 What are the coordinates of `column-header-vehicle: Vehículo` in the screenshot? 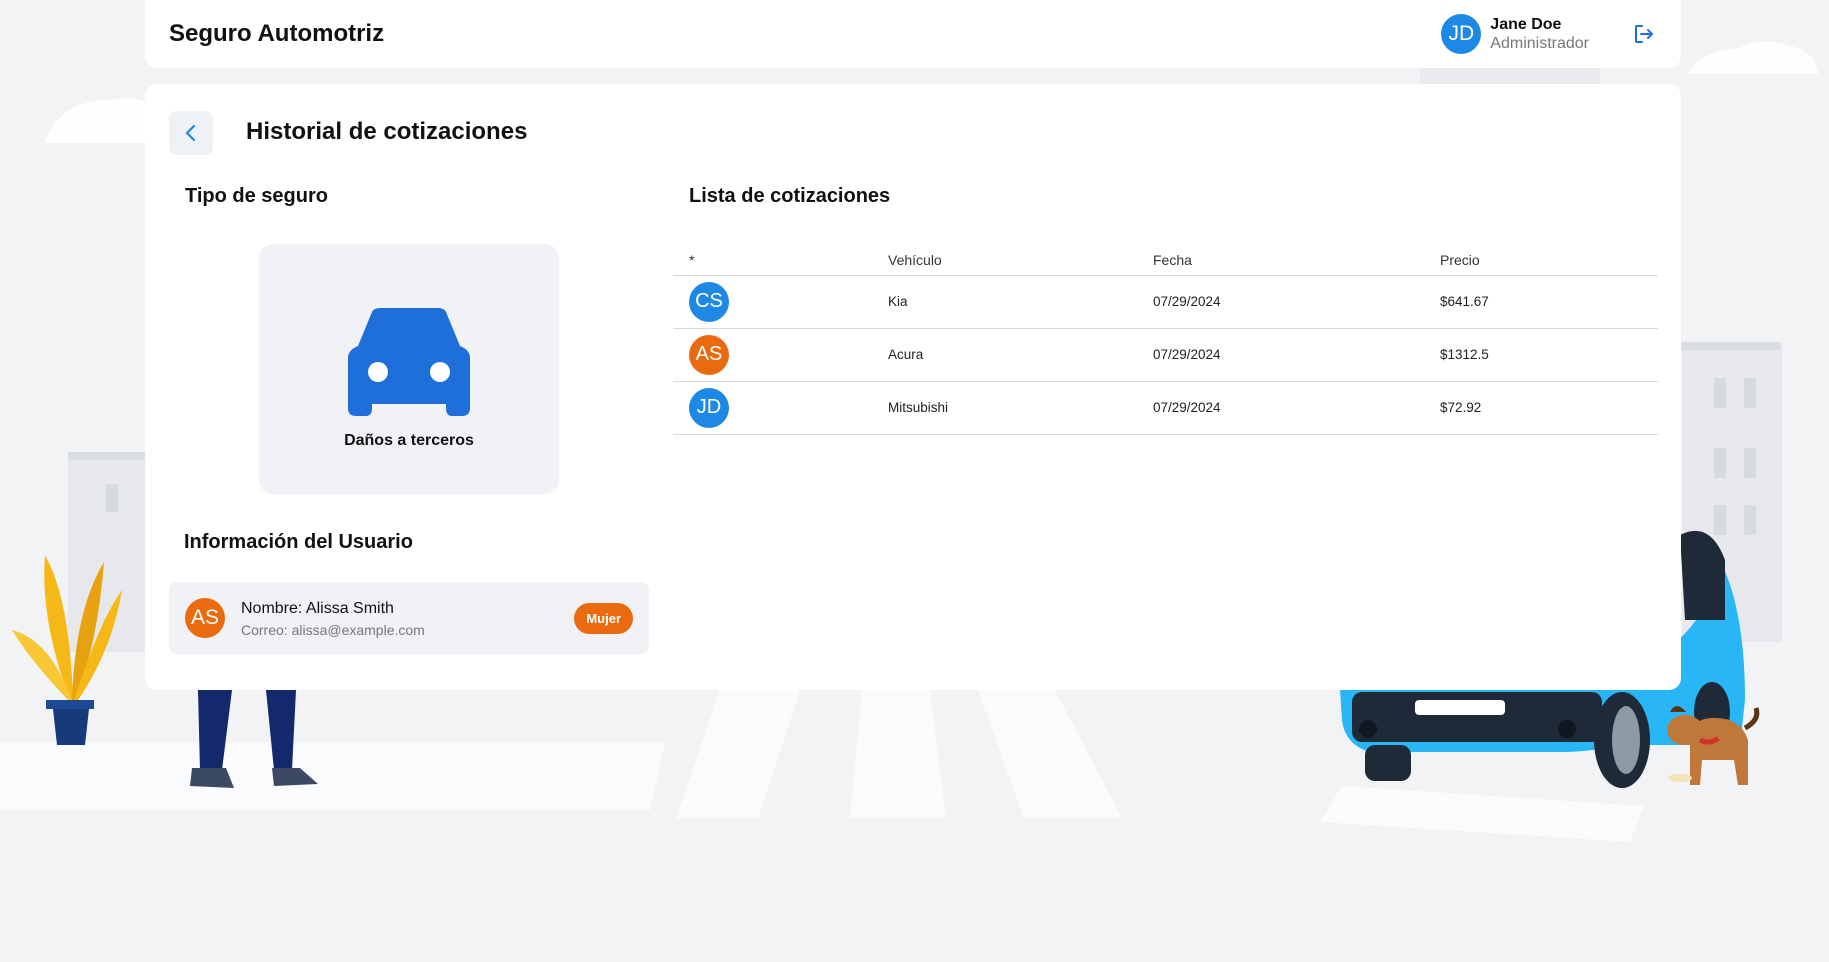 It's located at (1020, 254).